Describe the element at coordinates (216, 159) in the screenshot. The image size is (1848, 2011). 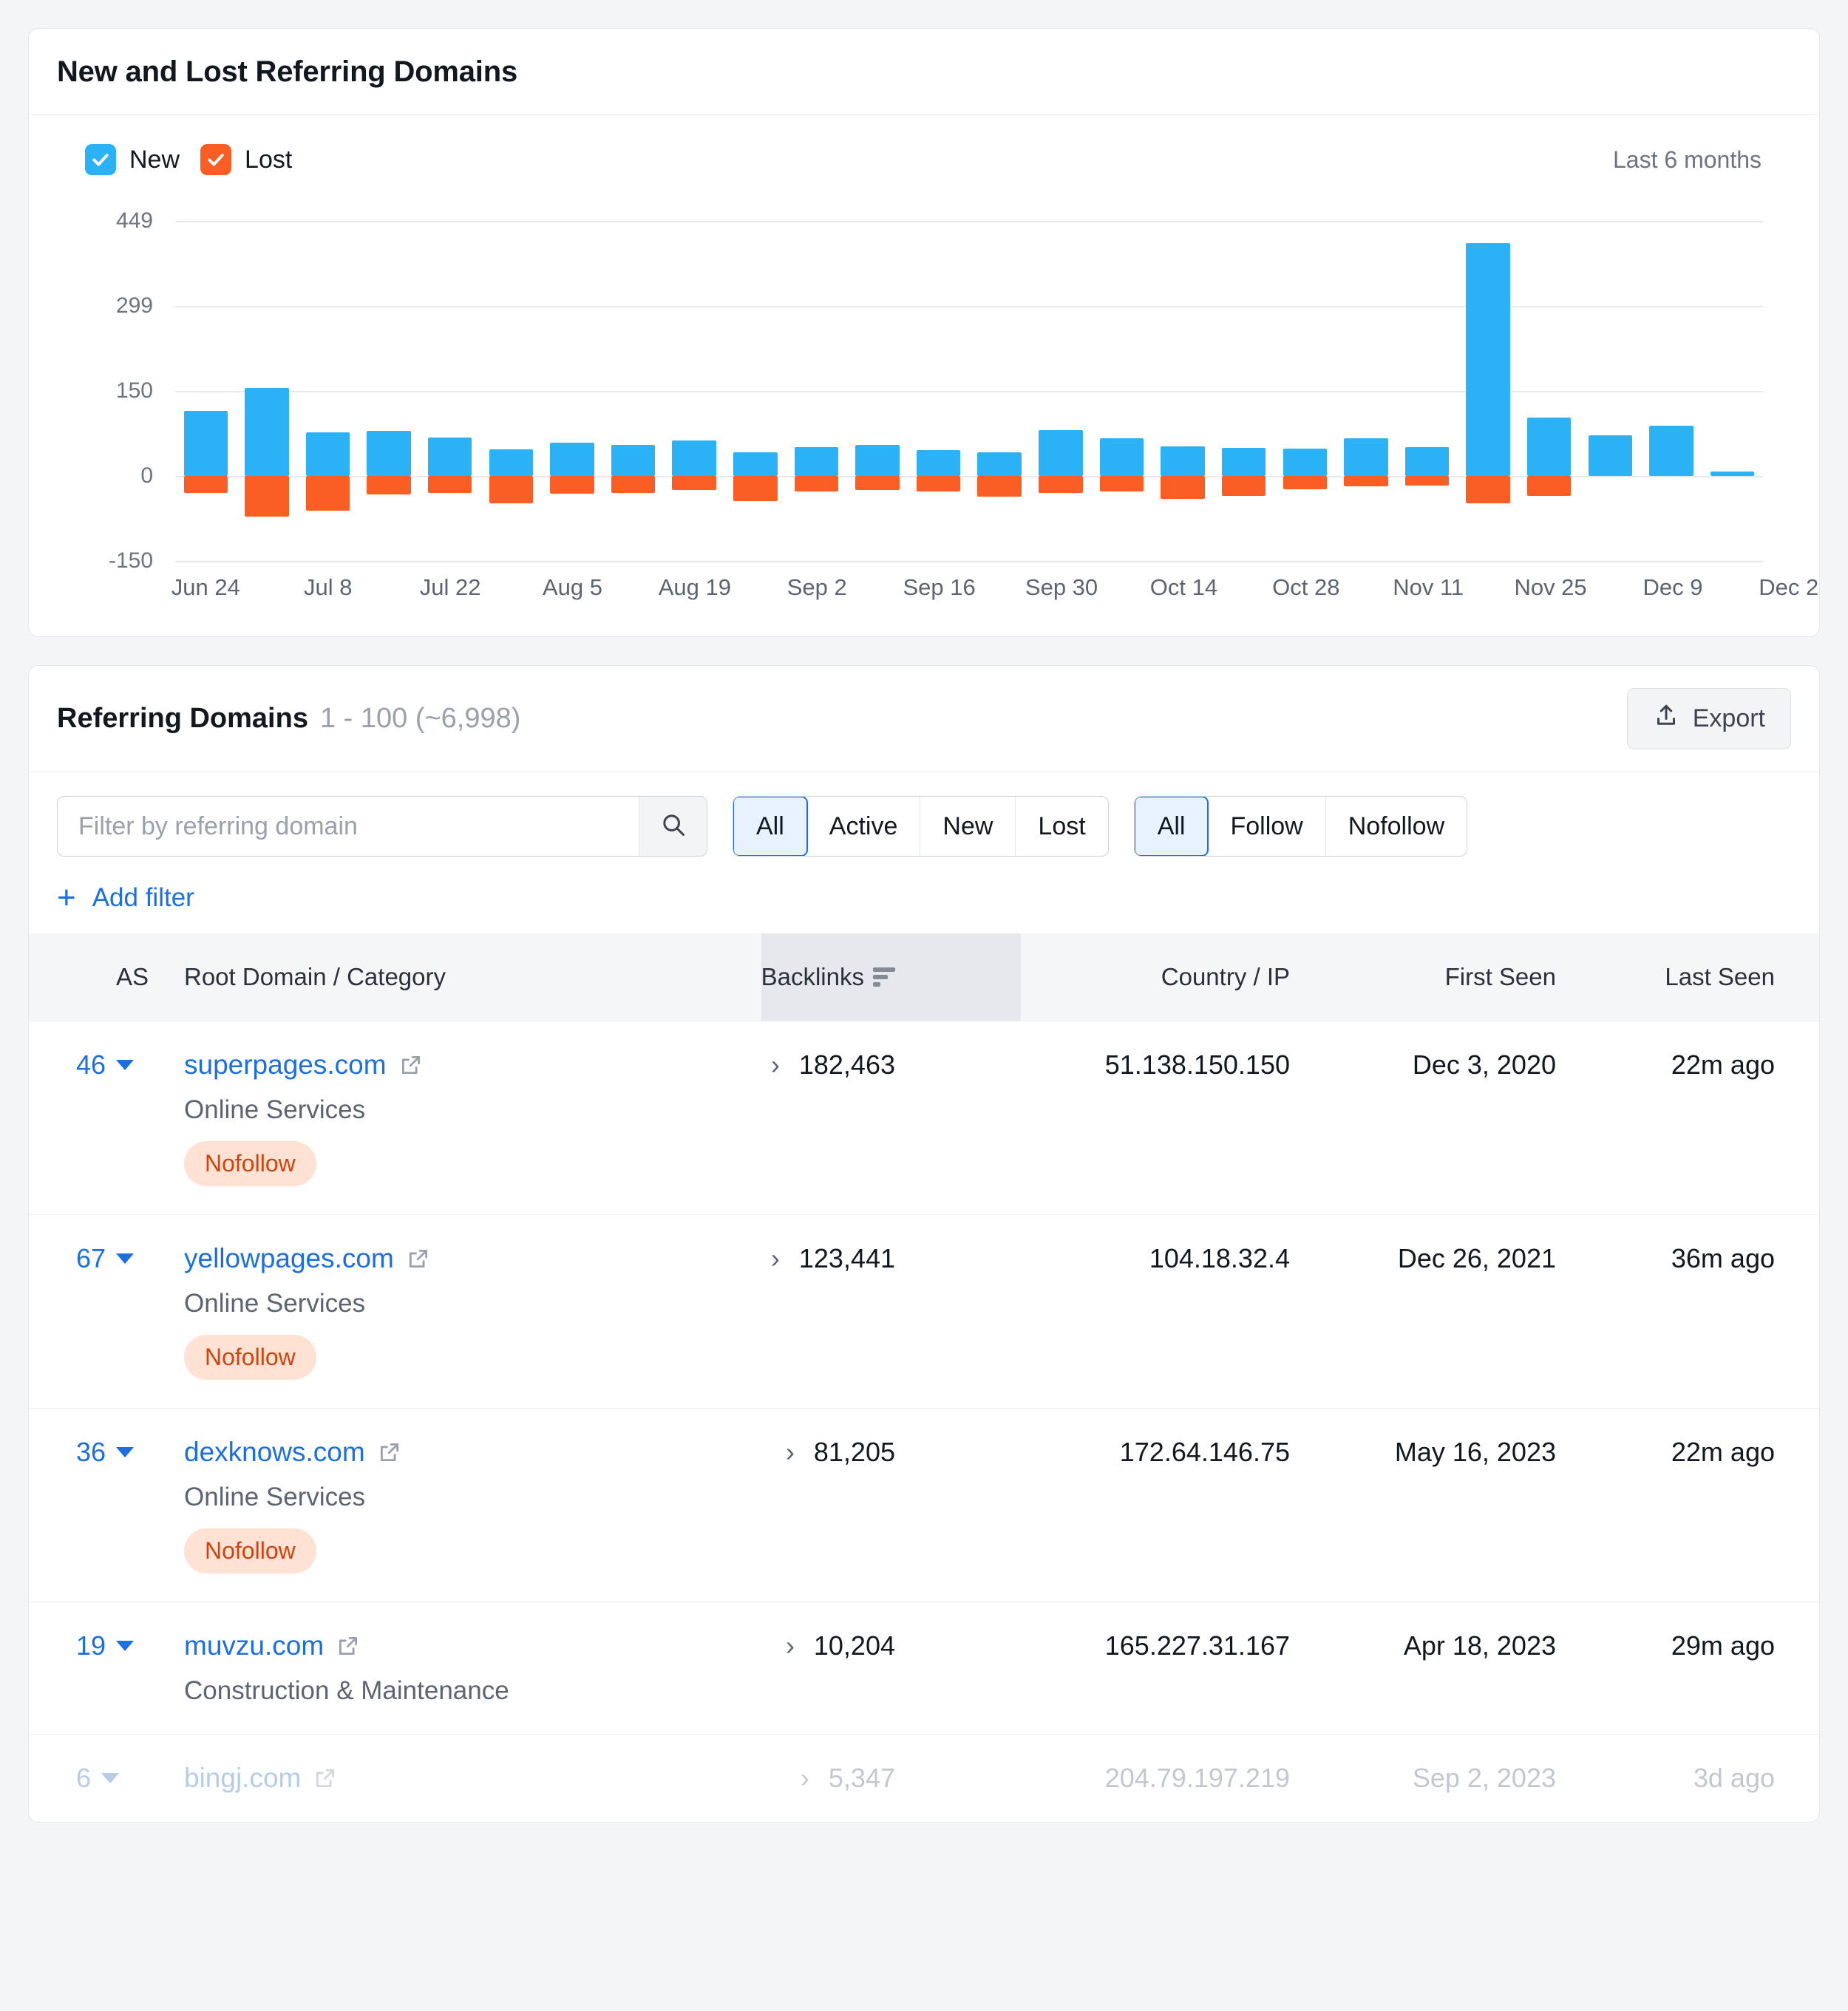
I see `checkbox-lost-icon` at that location.